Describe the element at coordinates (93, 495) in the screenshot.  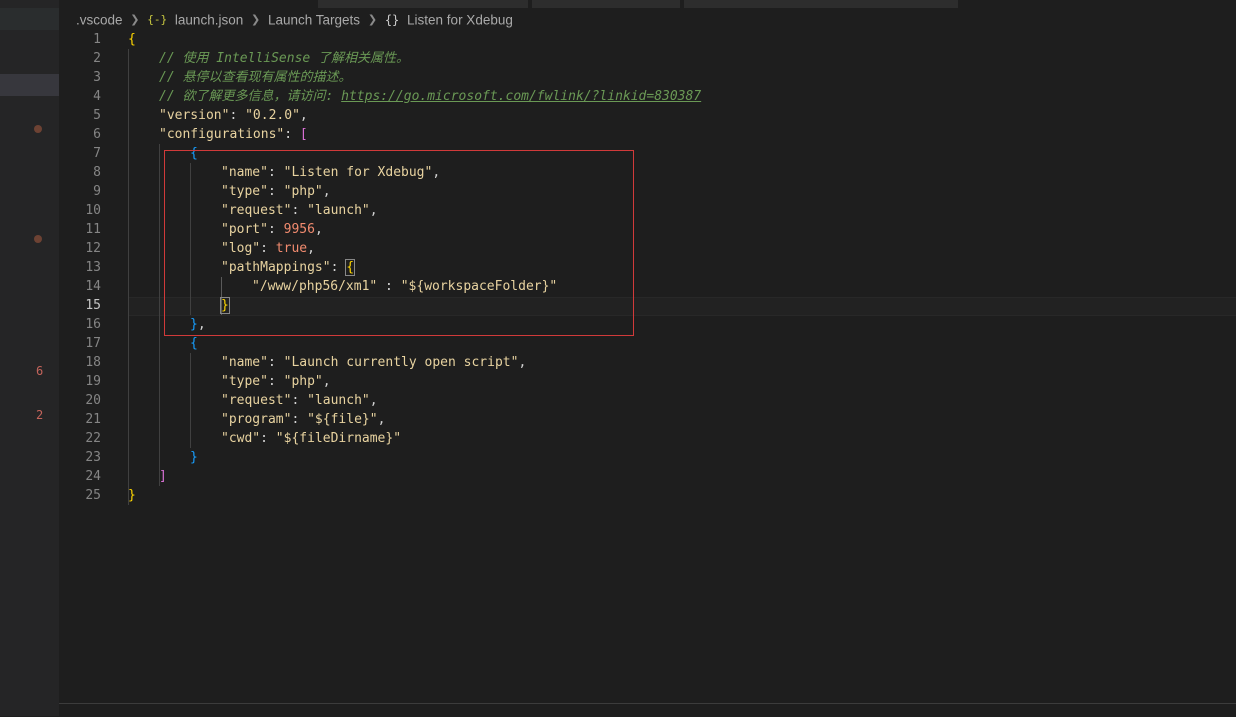
I see `line-number: 25` at that location.